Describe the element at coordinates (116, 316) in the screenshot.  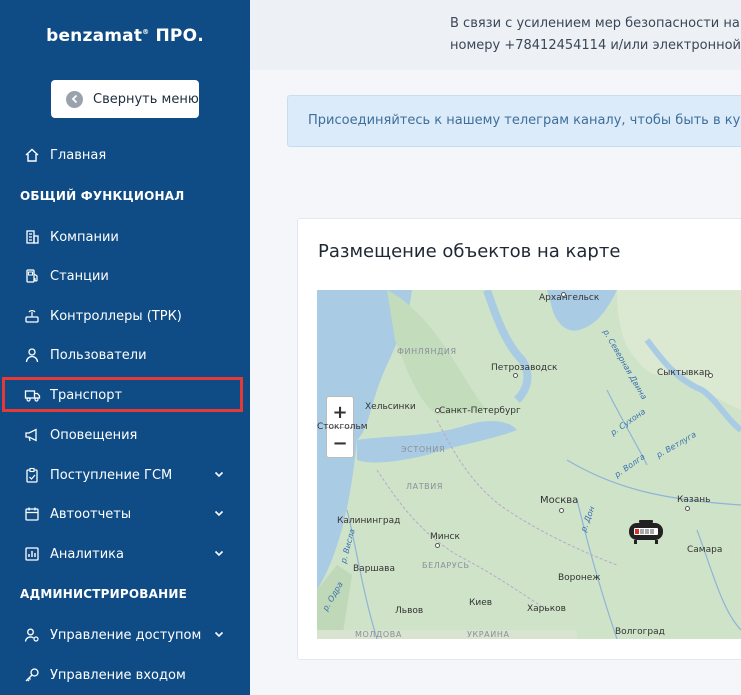
I see `sidebar-item-label: Контроллеры (ТРК)` at that location.